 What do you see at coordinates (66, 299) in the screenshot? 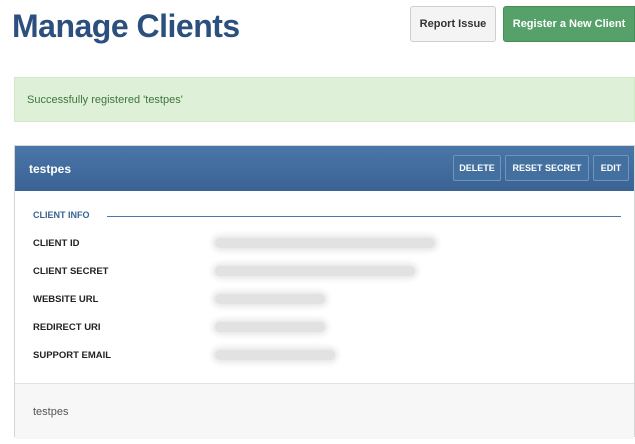
I see `website-url-label: WEBSITE URL` at bounding box center [66, 299].